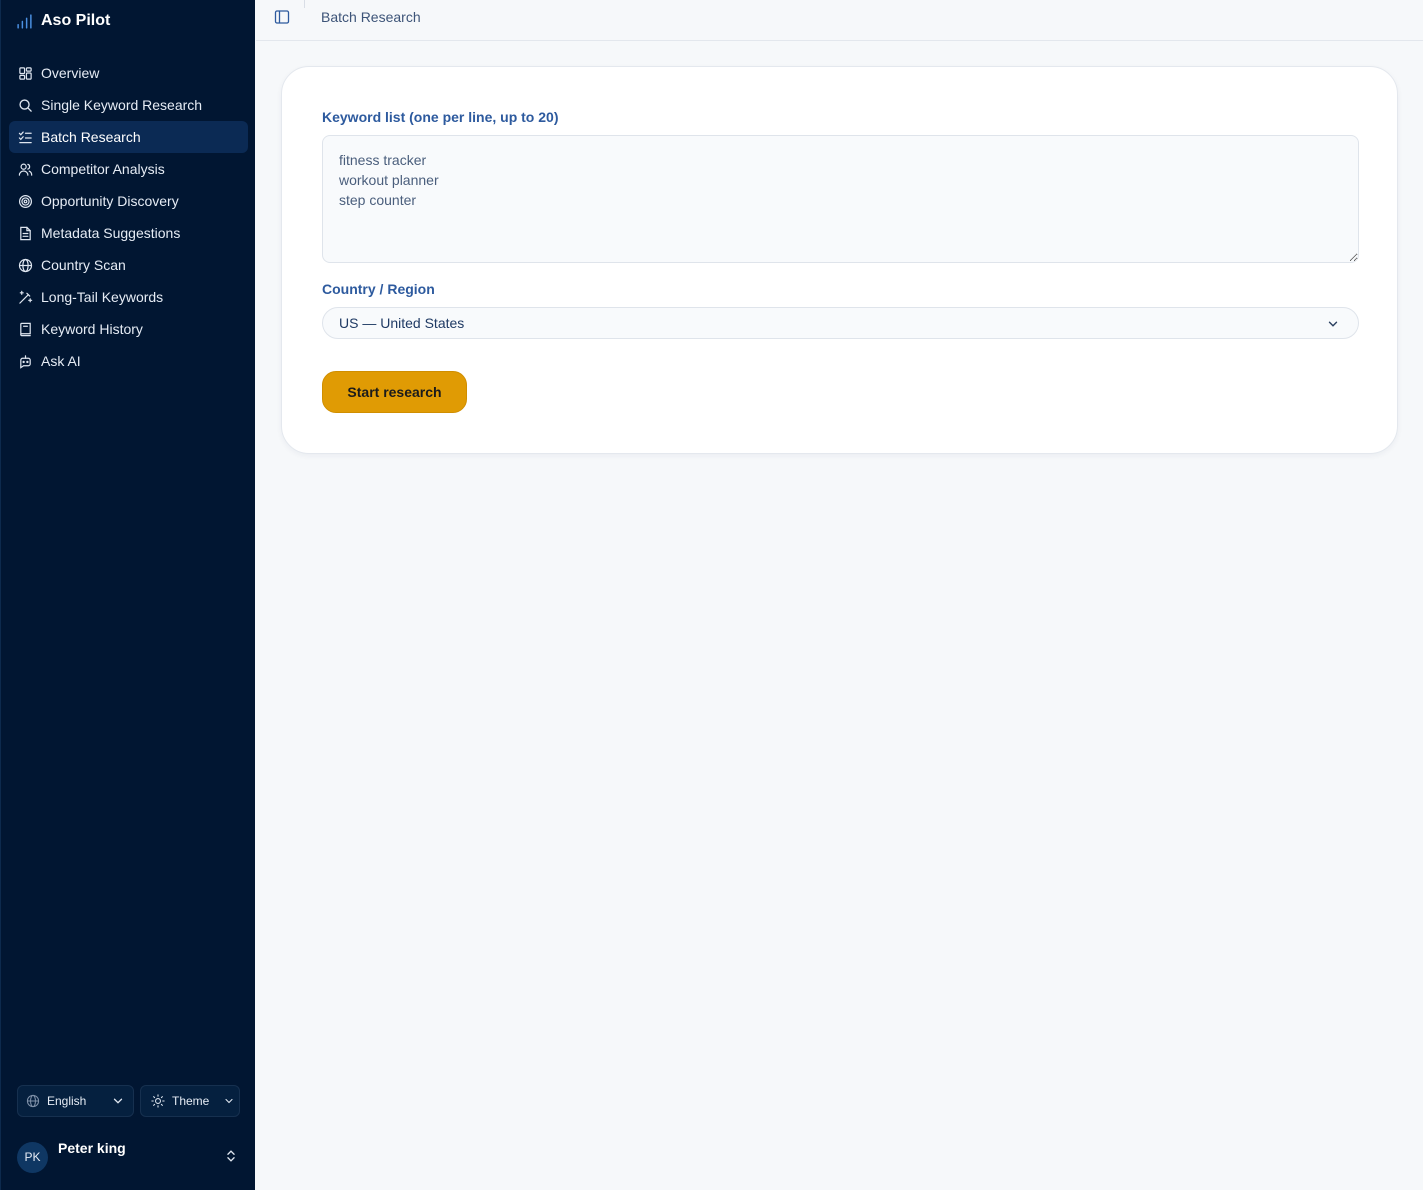 This screenshot has width=1423, height=1190. What do you see at coordinates (282, 17) in the screenshot?
I see `sidebar-toggle-icon` at bounding box center [282, 17].